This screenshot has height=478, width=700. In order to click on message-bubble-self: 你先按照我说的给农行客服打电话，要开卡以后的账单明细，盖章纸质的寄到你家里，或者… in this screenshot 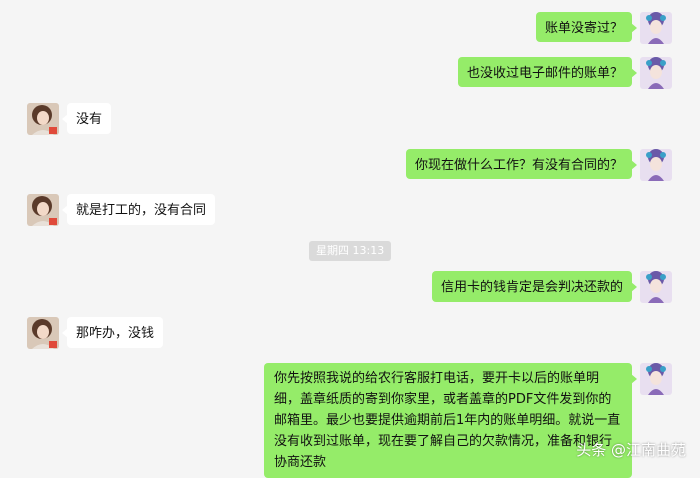, I will do `click(450, 420)`.